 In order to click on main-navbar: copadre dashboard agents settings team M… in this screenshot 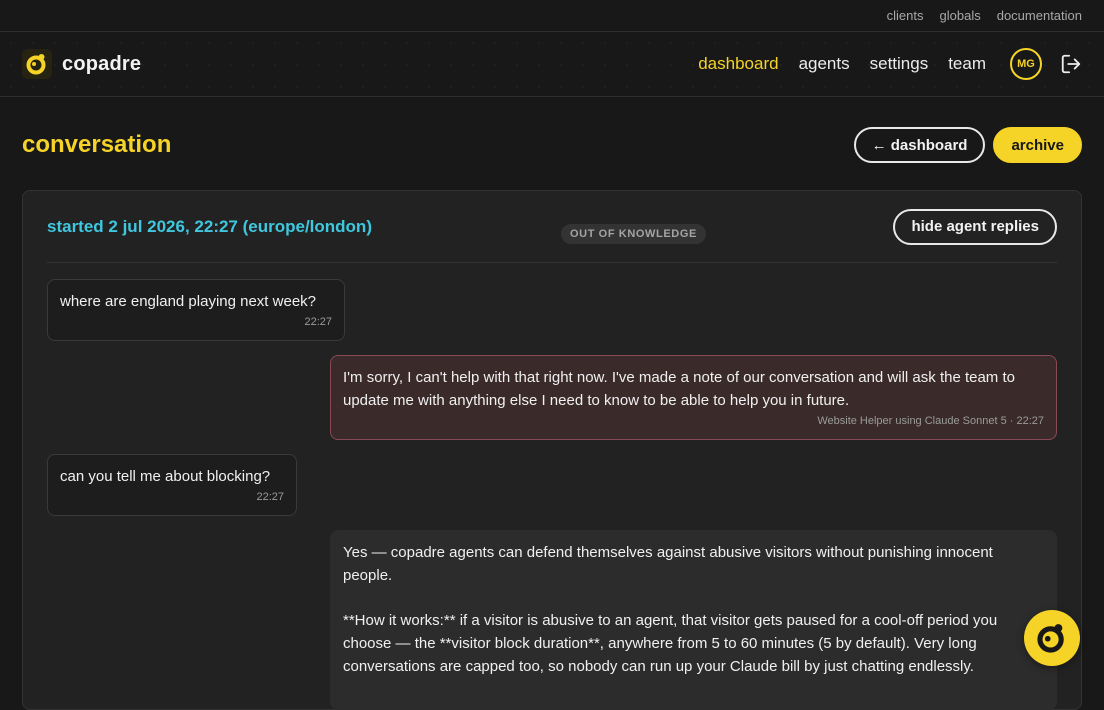, I will do `click(552, 64)`.